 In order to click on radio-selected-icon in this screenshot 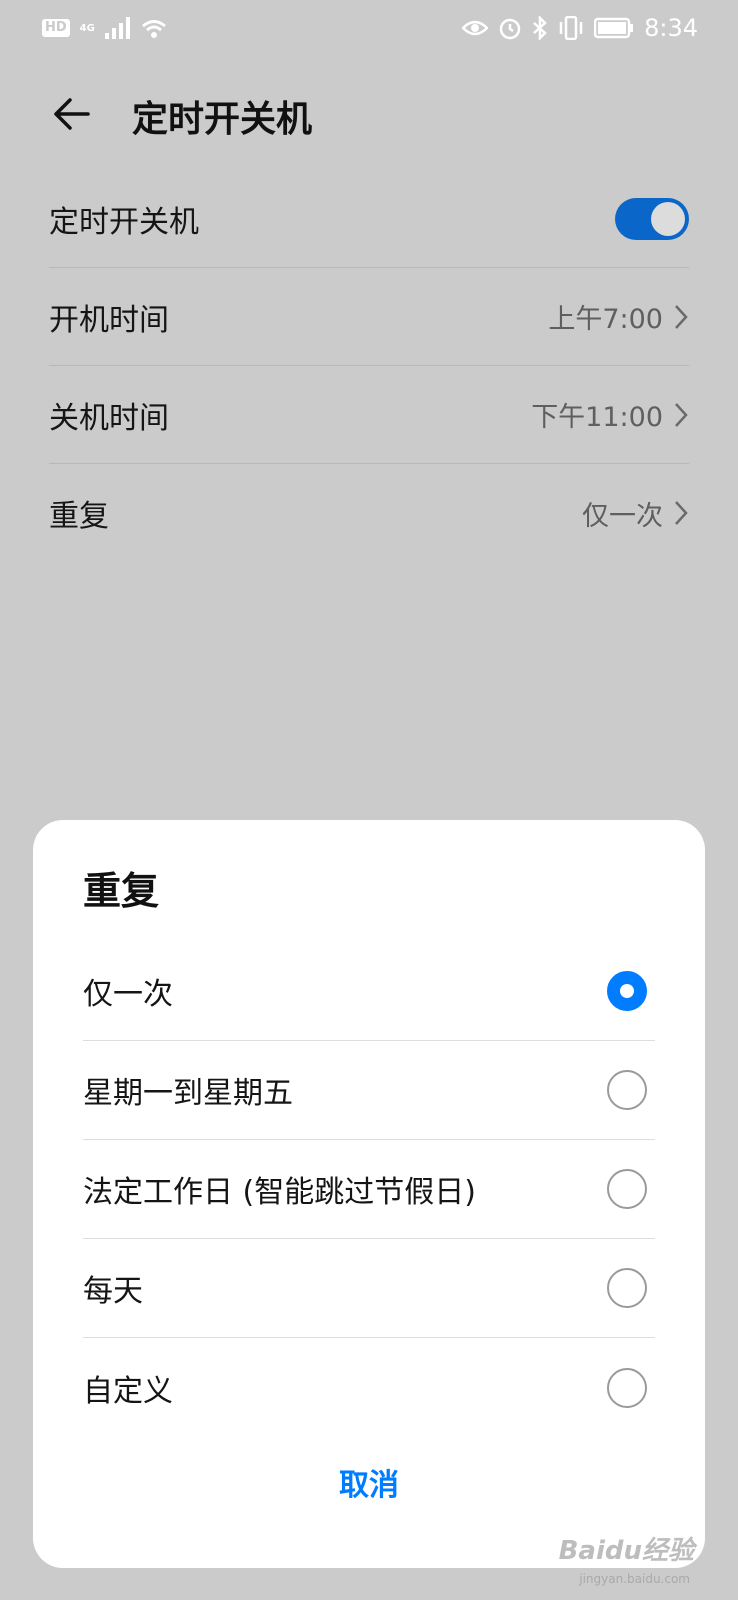, I will do `click(627, 991)`.